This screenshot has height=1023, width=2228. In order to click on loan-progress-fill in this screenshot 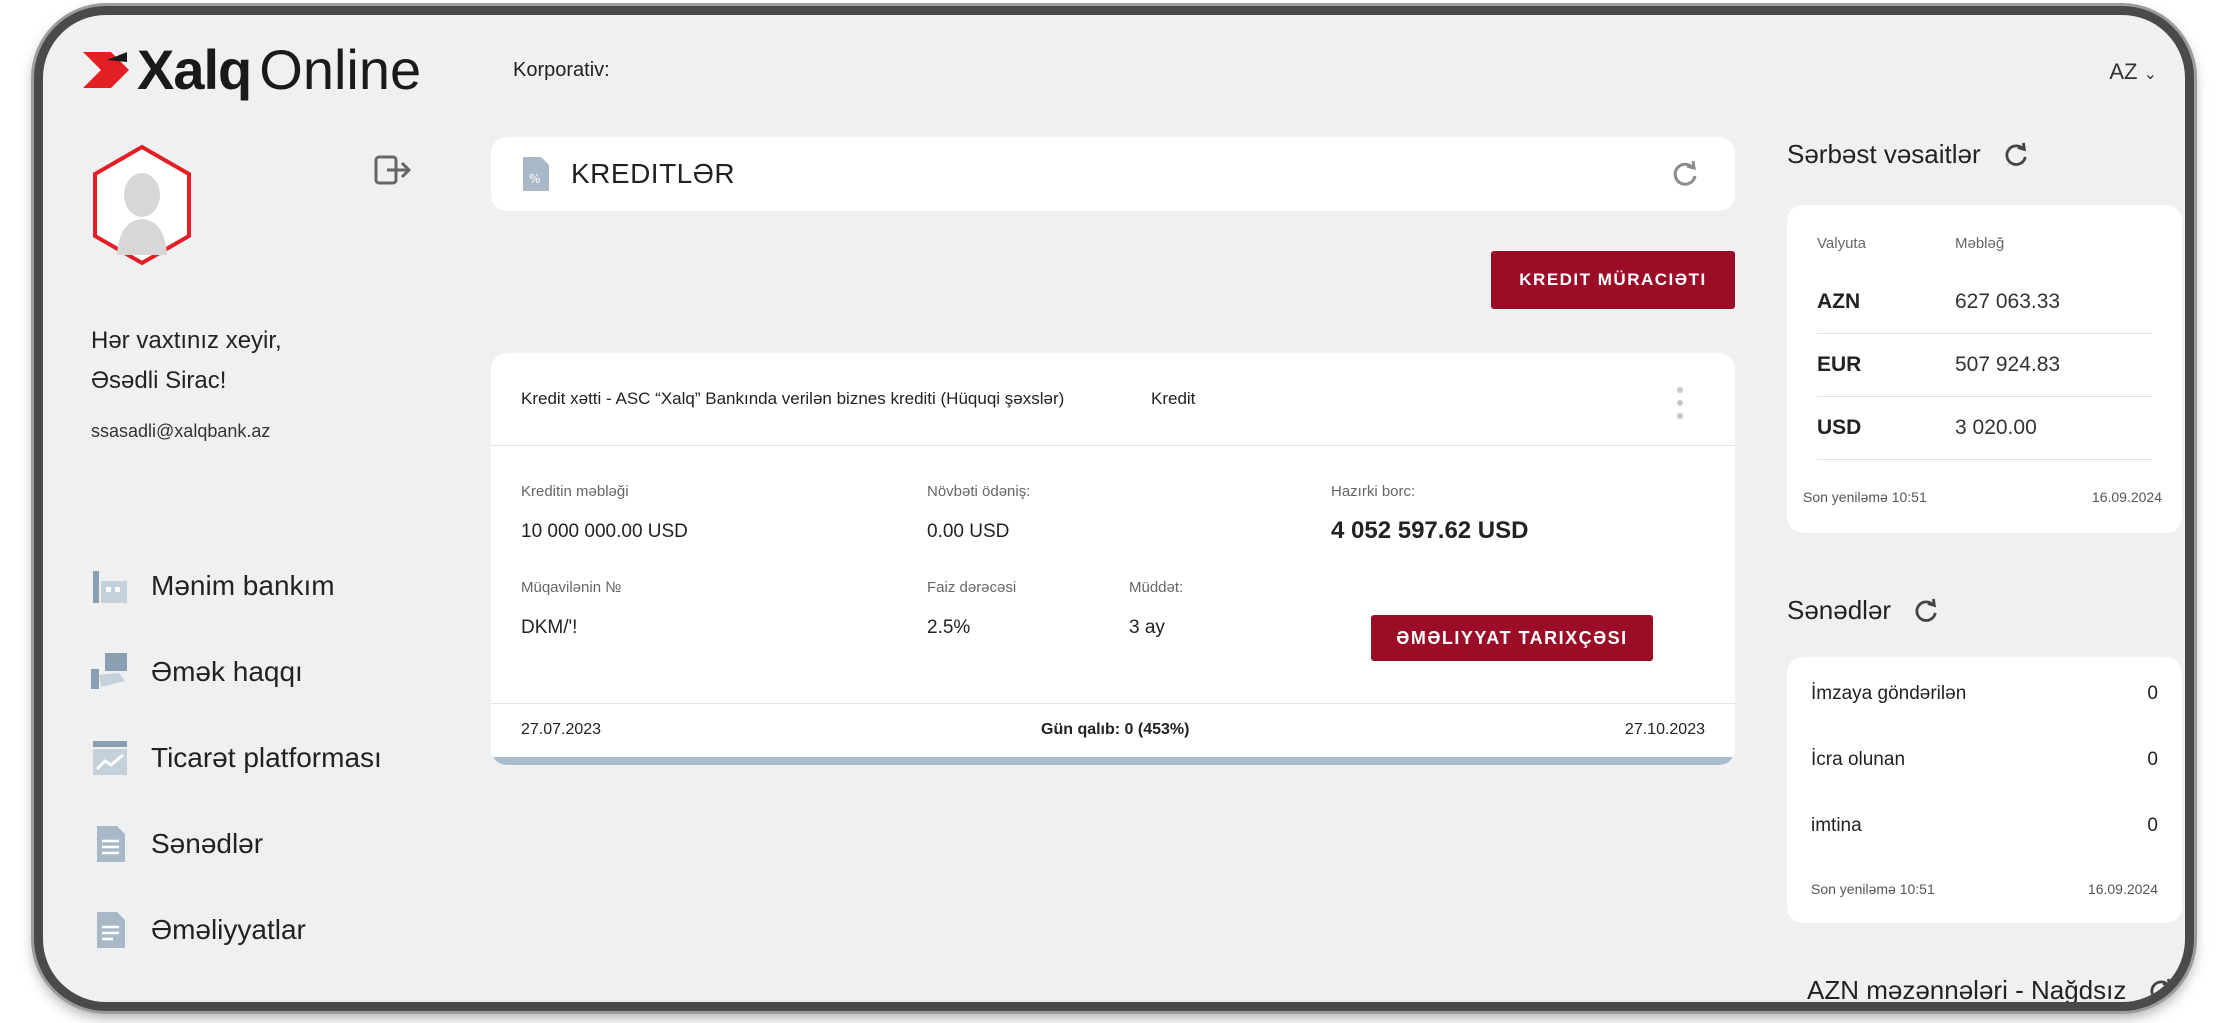, I will do `click(1113, 761)`.